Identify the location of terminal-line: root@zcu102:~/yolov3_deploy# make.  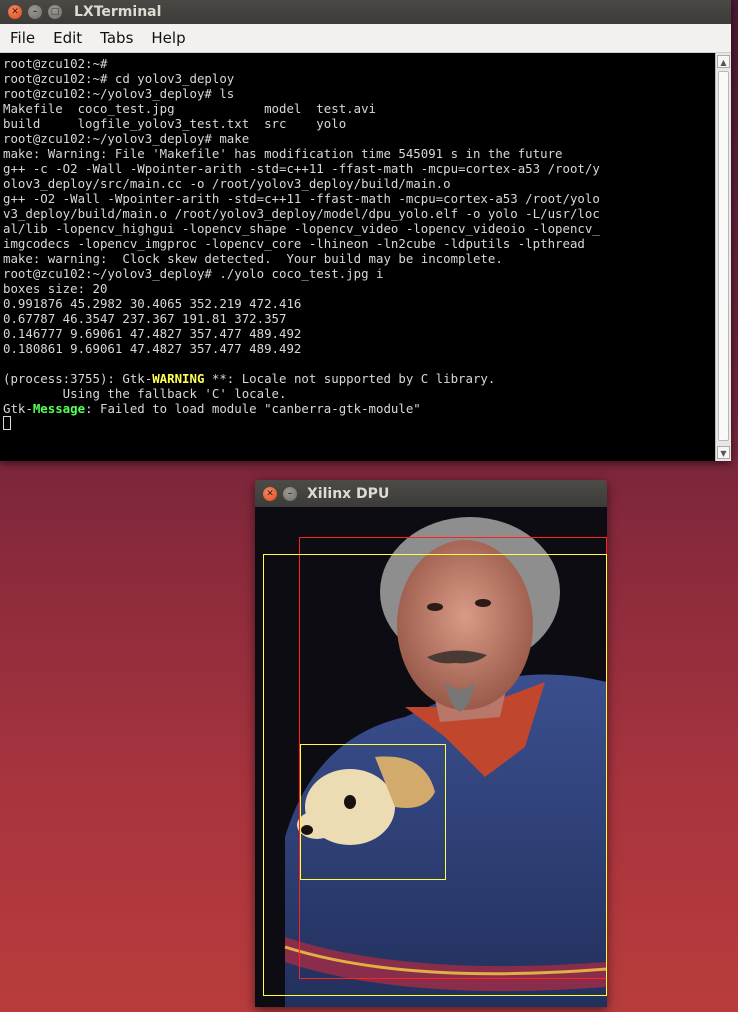
(126, 138).